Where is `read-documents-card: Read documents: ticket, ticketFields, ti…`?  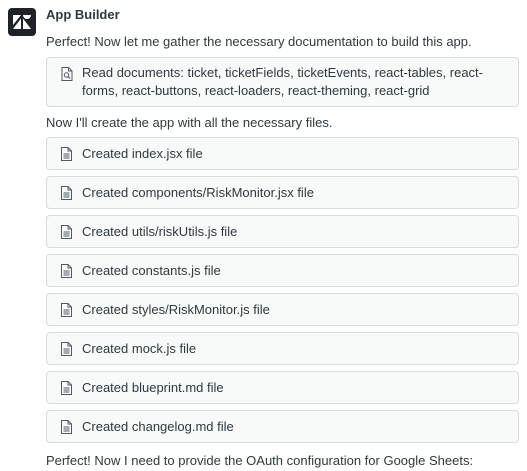
read-documents-card: Read documents: ticket, ticketFields, ti… is located at coordinates (282, 82).